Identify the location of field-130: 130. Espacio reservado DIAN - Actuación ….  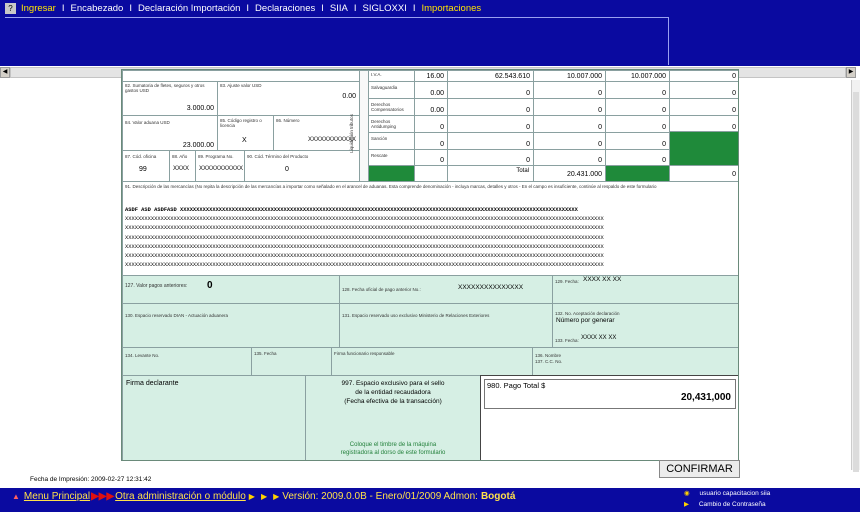
(231, 325).